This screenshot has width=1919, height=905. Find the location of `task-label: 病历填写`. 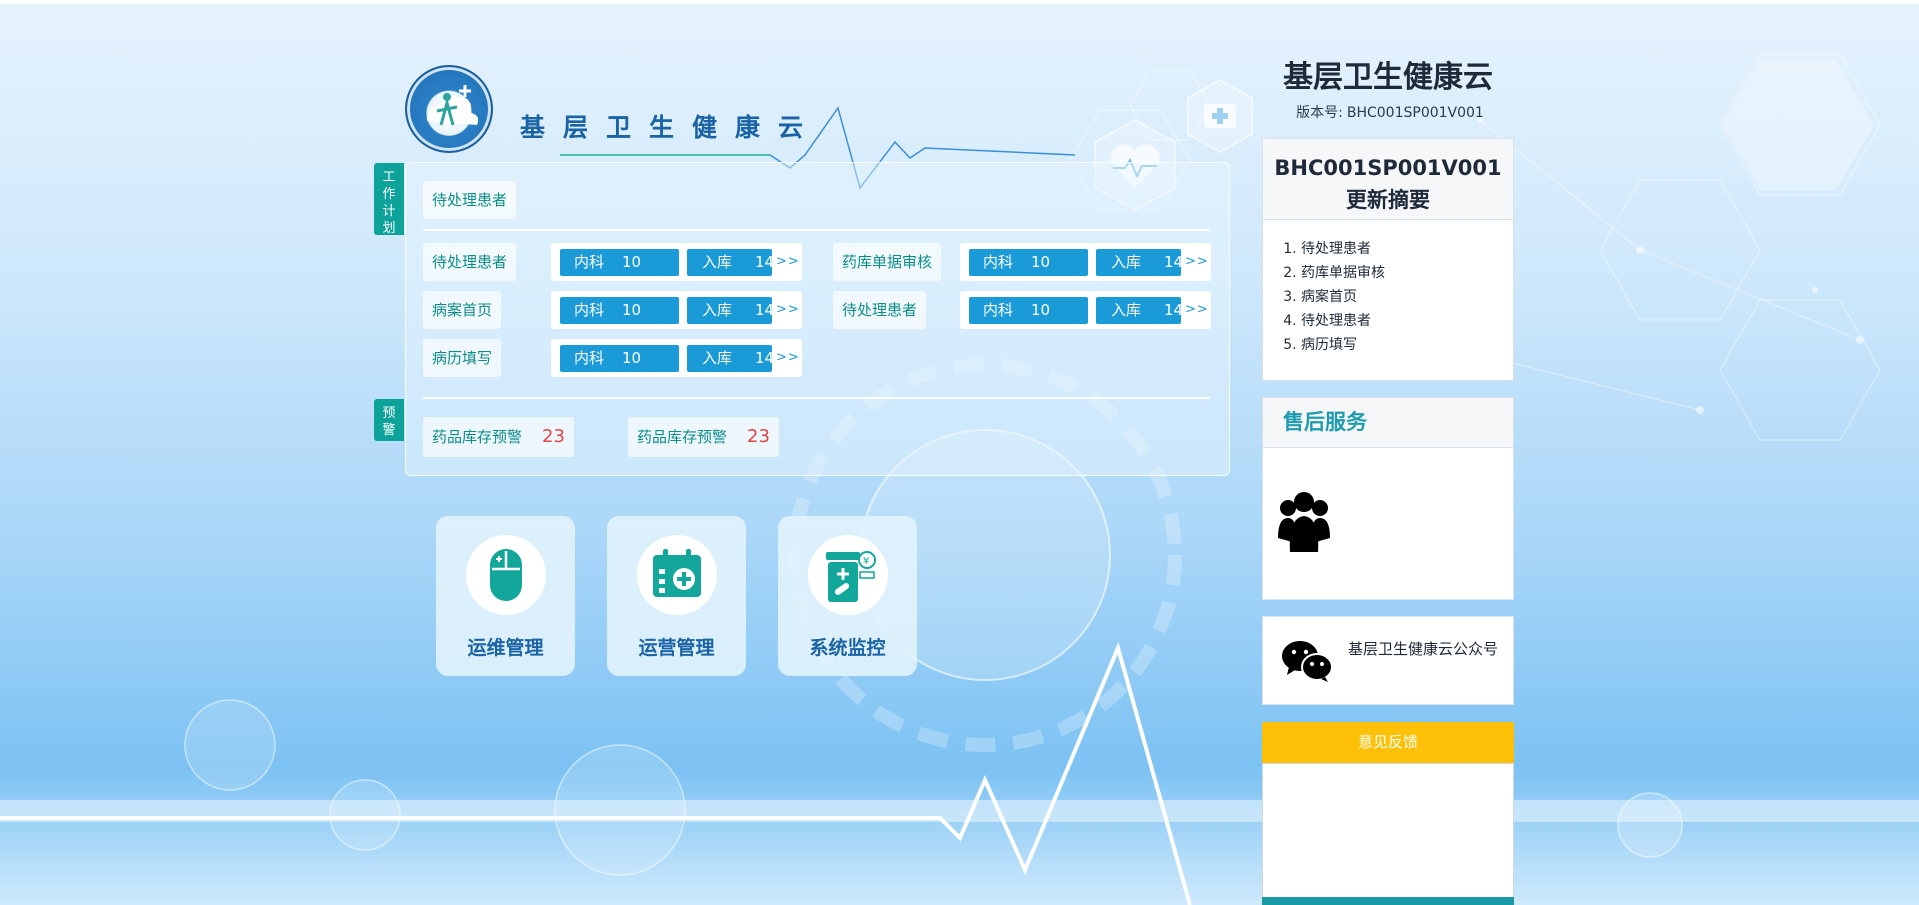

task-label: 病历填写 is located at coordinates (462, 358).